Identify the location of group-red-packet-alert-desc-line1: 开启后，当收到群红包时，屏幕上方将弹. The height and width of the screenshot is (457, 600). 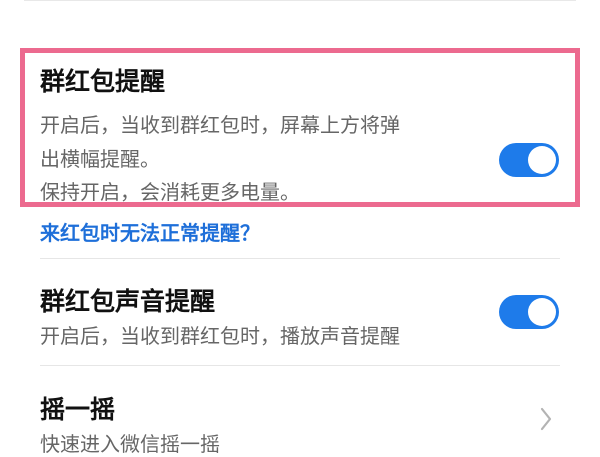
(220, 125).